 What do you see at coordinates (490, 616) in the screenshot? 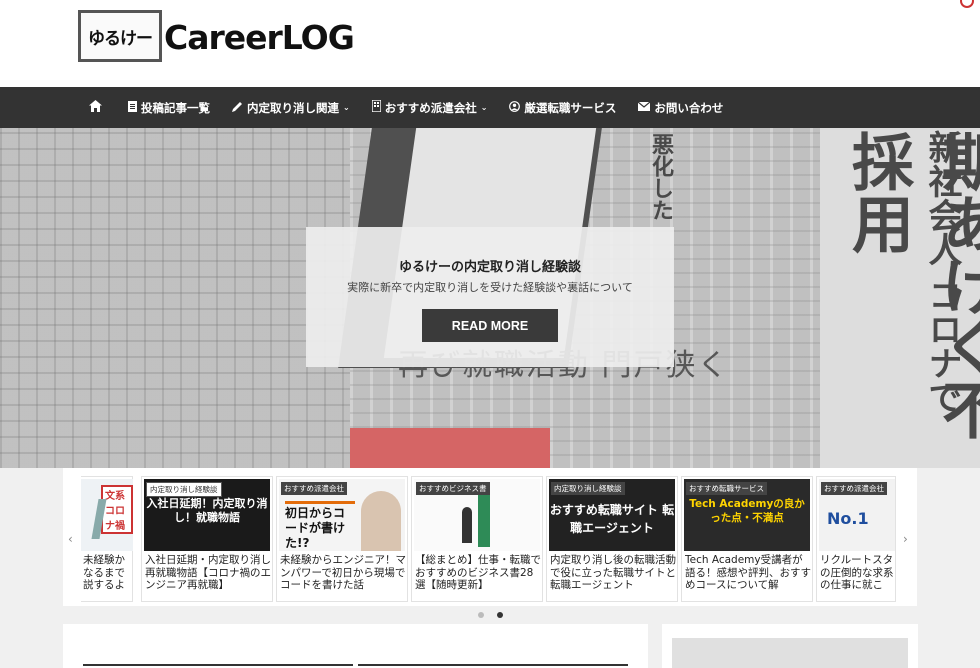
I see `carousel-pagination` at bounding box center [490, 616].